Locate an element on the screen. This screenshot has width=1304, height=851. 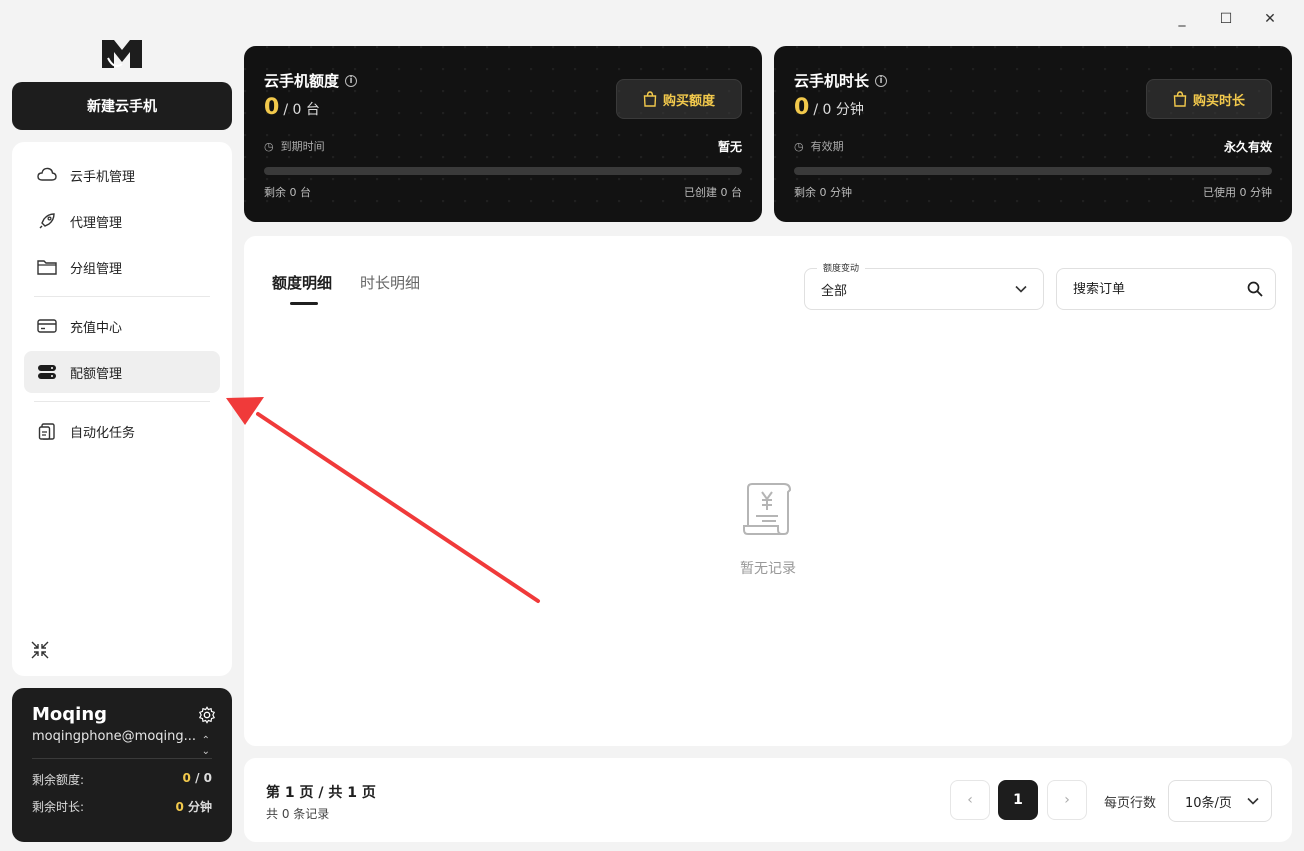
sidebar-item-proxy: 代理管理 is located at coordinates (122, 221).